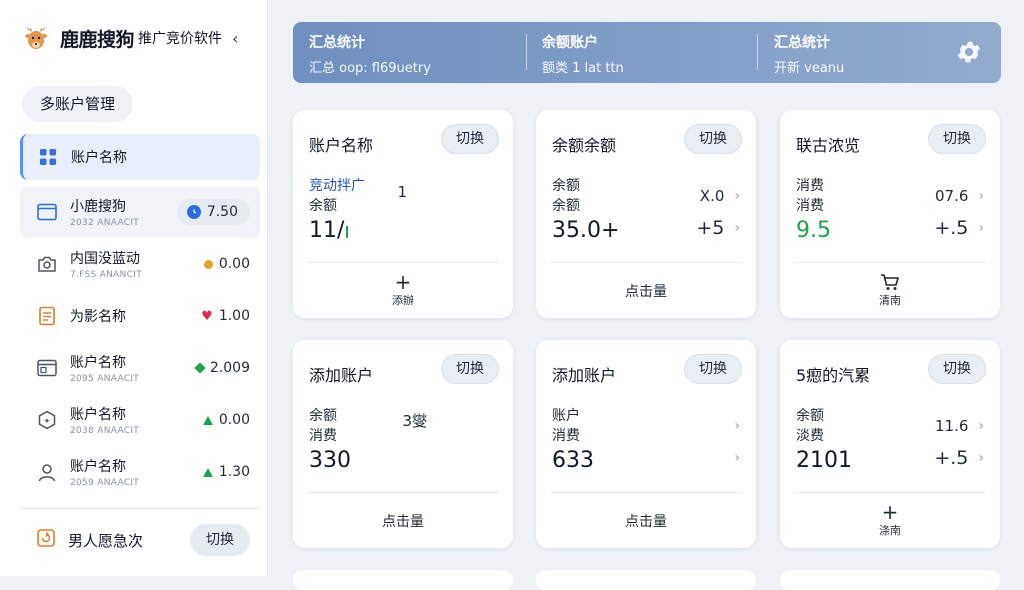 The width and height of the screenshot is (1024, 590). Describe the element at coordinates (140, 368) in the screenshot. I see `sidebar-item-account-a: 账户名称 2095 ANAACIT 2.009` at that location.